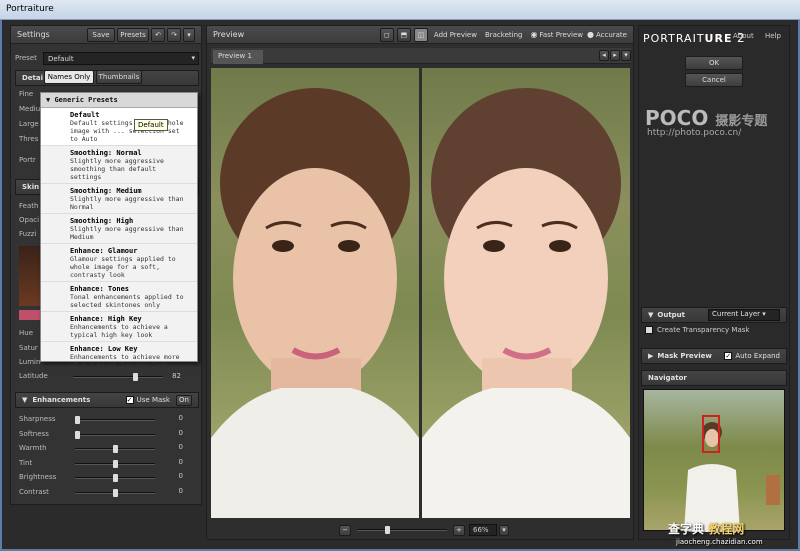 The height and width of the screenshot is (551, 800). I want to click on single-view-icon: ◻, so click(386, 34).